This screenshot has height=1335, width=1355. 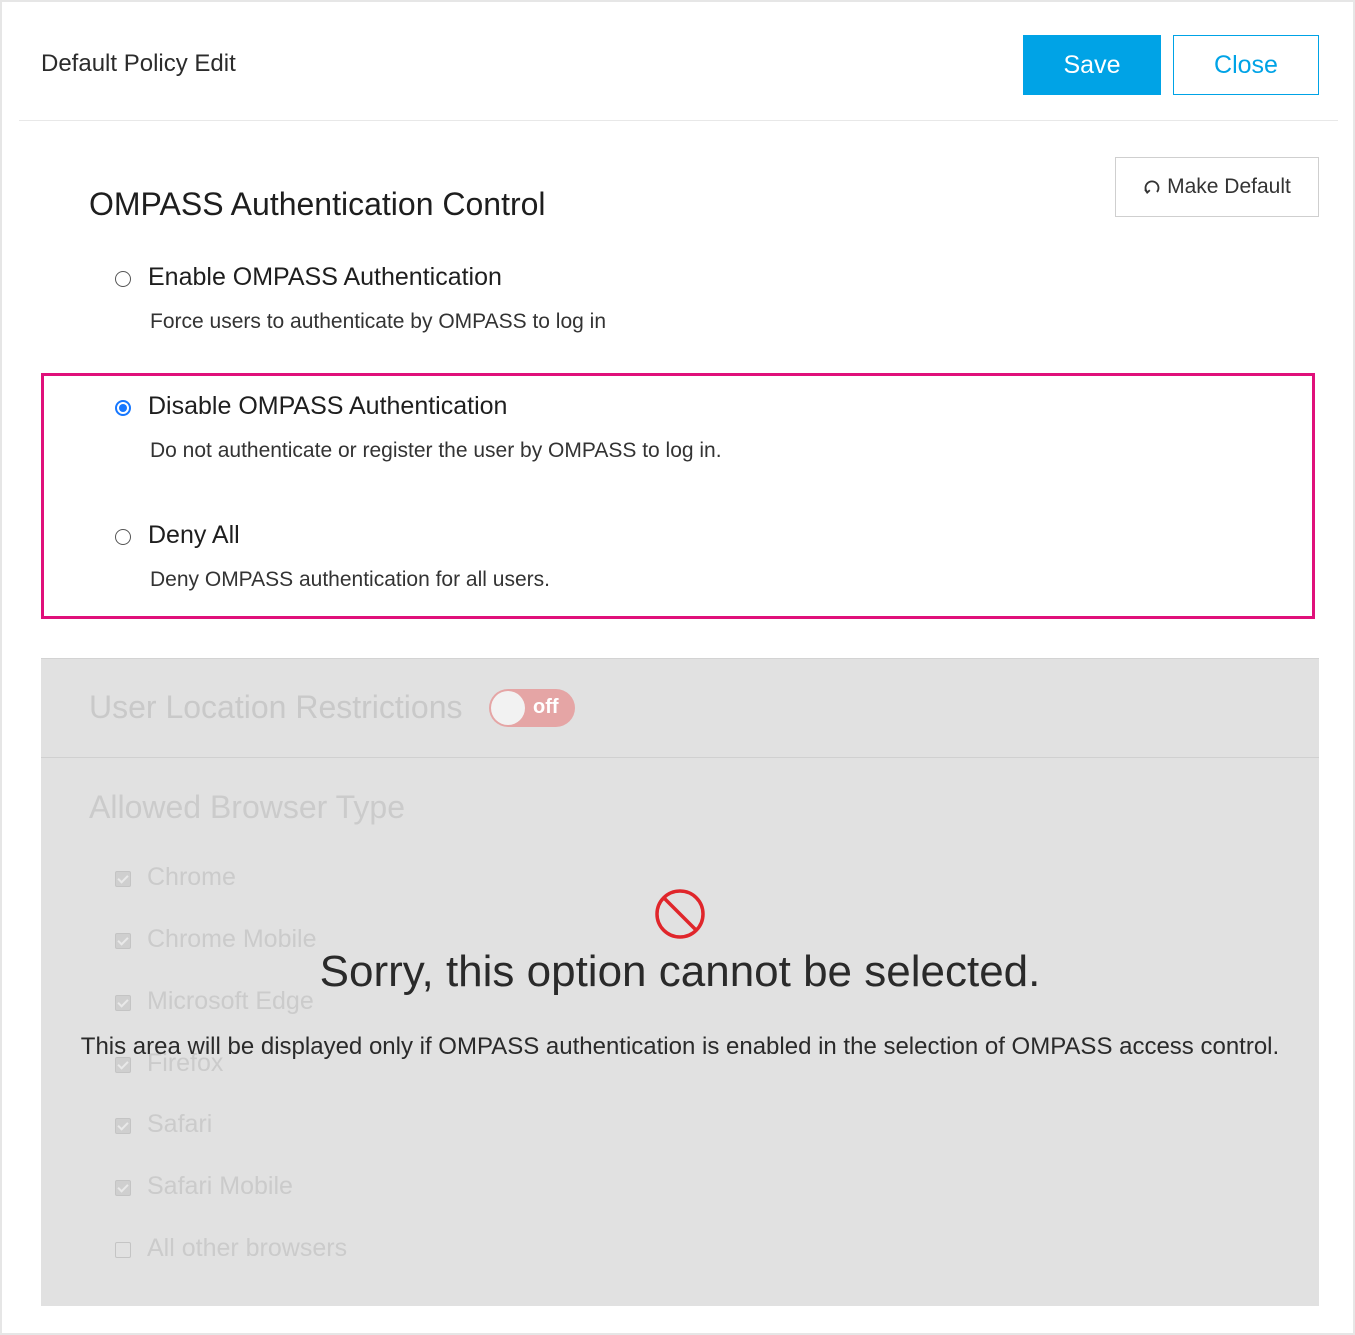 I want to click on divider, so click(x=680, y=757).